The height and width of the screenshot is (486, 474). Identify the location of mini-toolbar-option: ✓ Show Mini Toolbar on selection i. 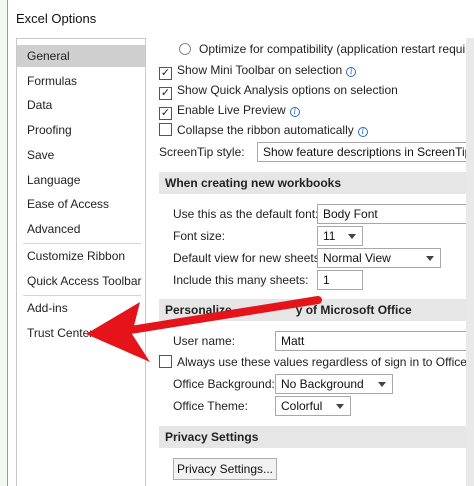
(258, 70).